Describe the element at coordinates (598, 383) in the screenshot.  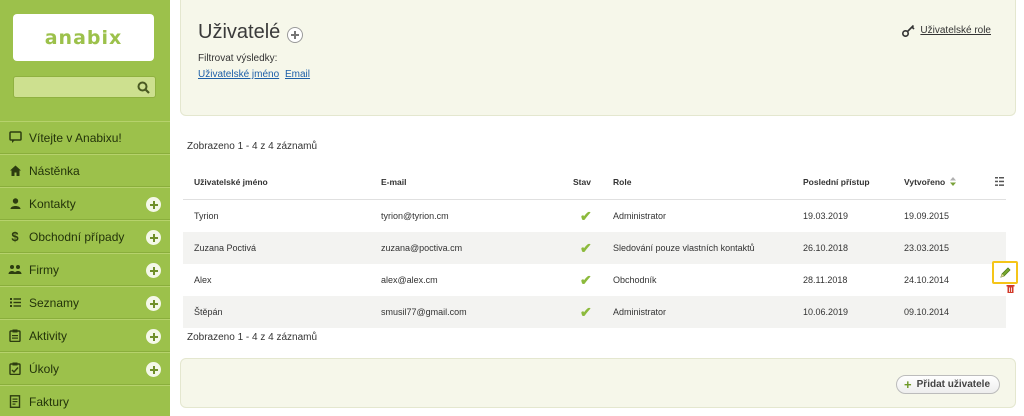
I see `page-footer: + Přidat uživatele` at that location.